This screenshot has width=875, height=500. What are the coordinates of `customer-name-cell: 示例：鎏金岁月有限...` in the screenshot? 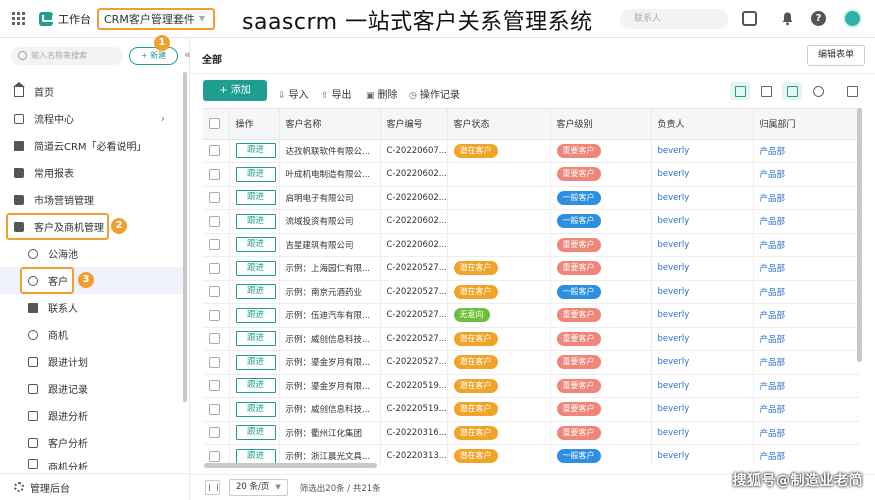 It's located at (330, 386).